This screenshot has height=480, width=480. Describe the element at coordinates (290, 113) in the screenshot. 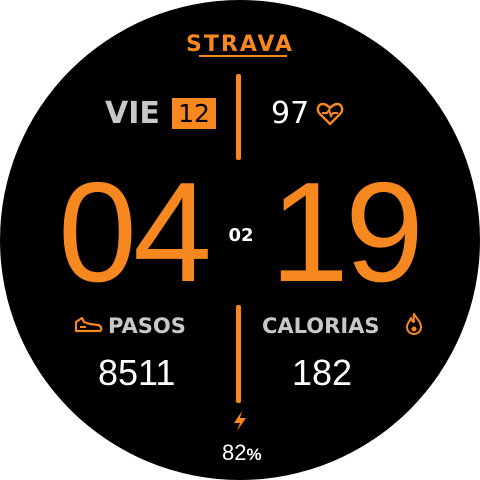

I see `heart-rate-value: 97` at that location.